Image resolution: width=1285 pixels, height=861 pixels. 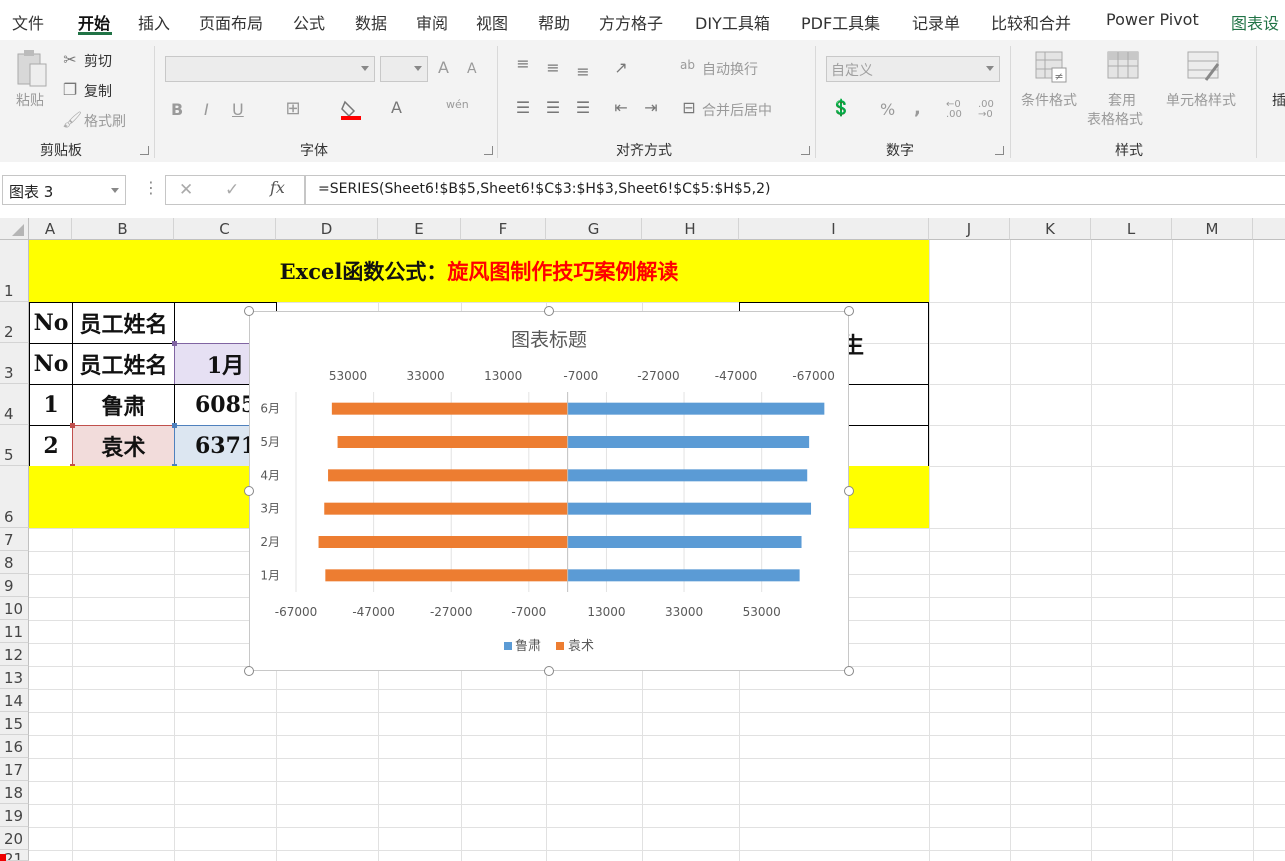 What do you see at coordinates (51, 405) in the screenshot?
I see `cell-a4: 1` at bounding box center [51, 405].